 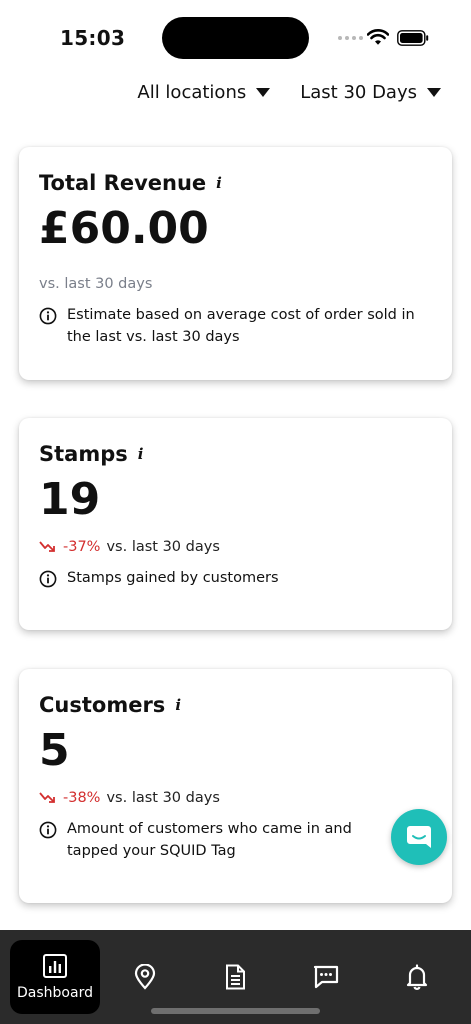 I want to click on message-icon, so click(x=326, y=977).